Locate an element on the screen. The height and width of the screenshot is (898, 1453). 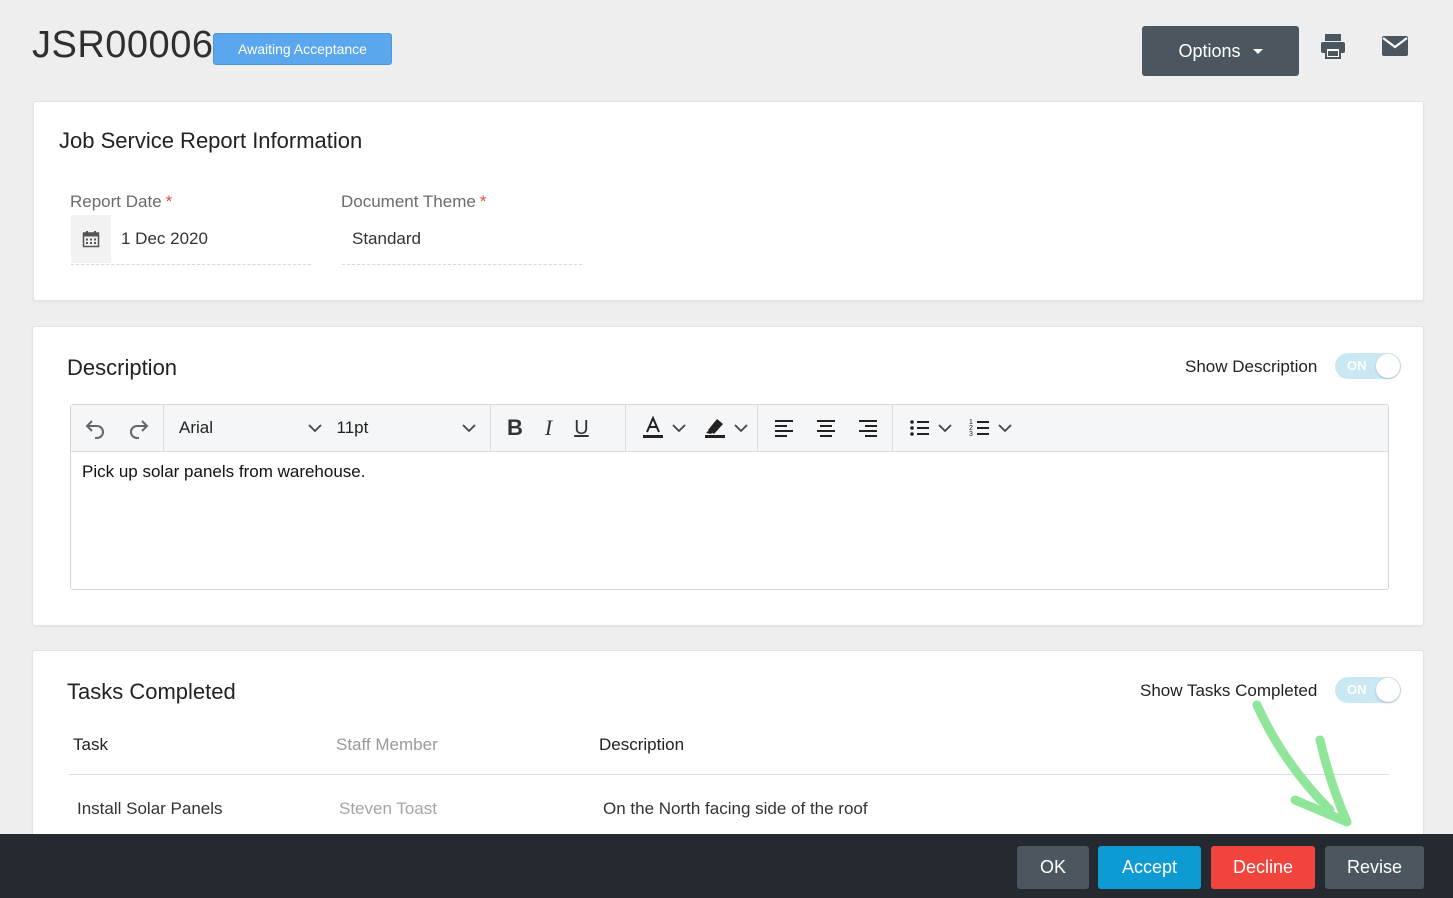
description-title: Description is located at coordinates (122, 367).